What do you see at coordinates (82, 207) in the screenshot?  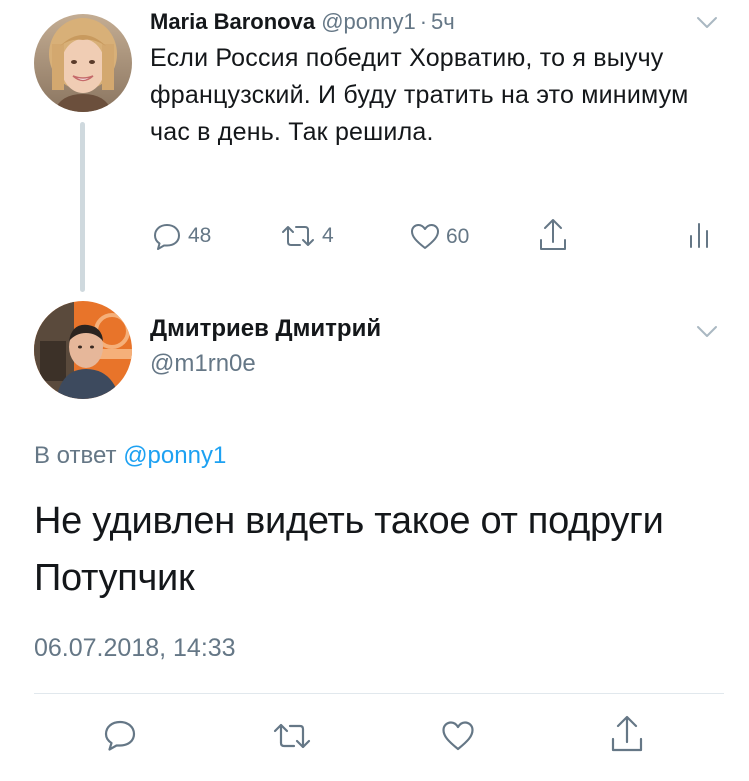 I see `thread-line` at bounding box center [82, 207].